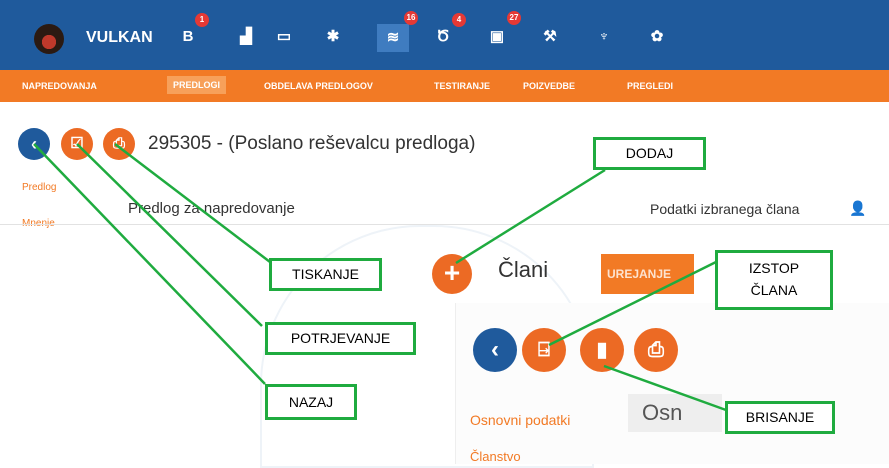 The width and height of the screenshot is (889, 468). What do you see at coordinates (311, 402) in the screenshot?
I see `callout-nazaj: NAZAJ` at bounding box center [311, 402].